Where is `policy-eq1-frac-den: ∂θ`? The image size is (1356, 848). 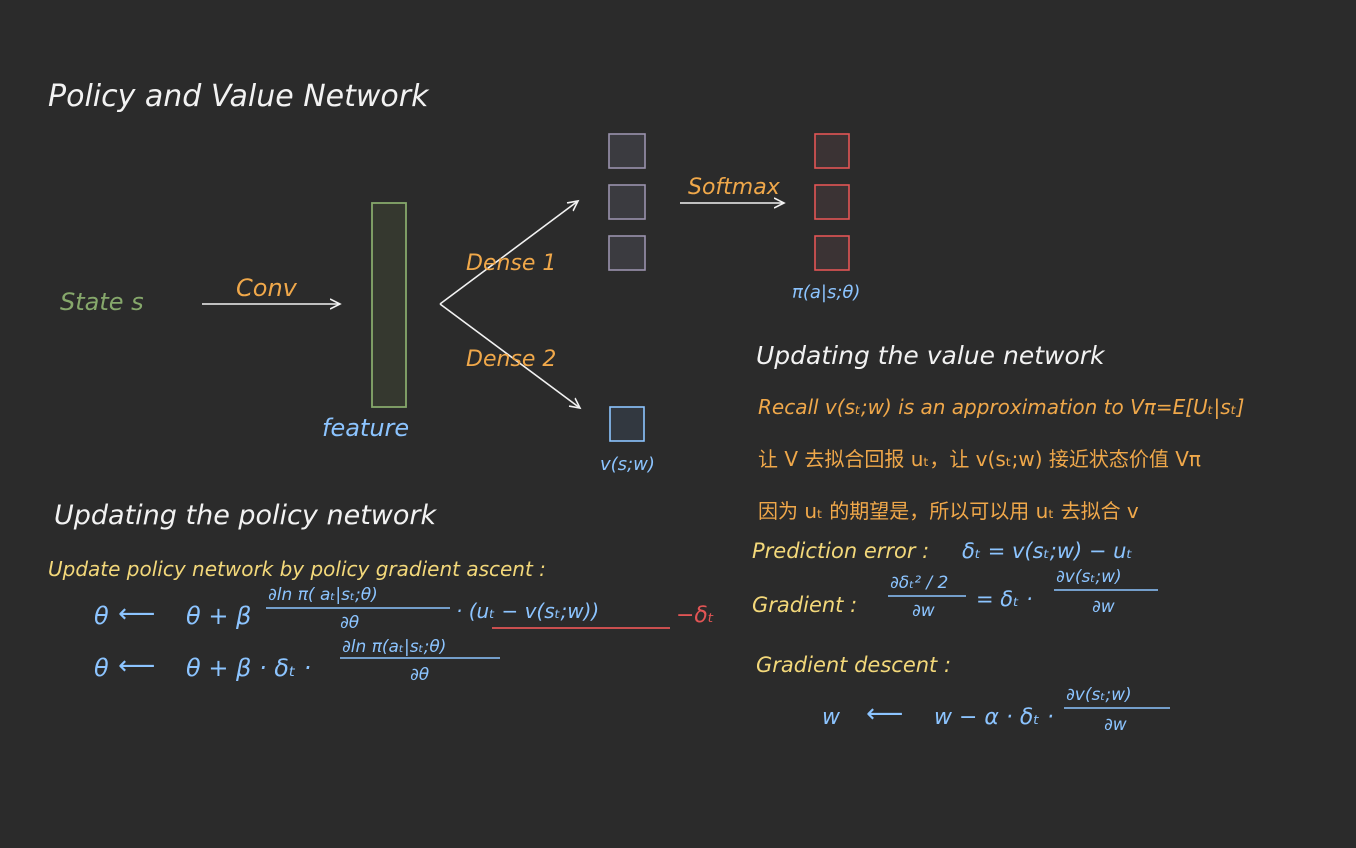
policy-eq1-frac-den: ∂θ is located at coordinates (350, 623).